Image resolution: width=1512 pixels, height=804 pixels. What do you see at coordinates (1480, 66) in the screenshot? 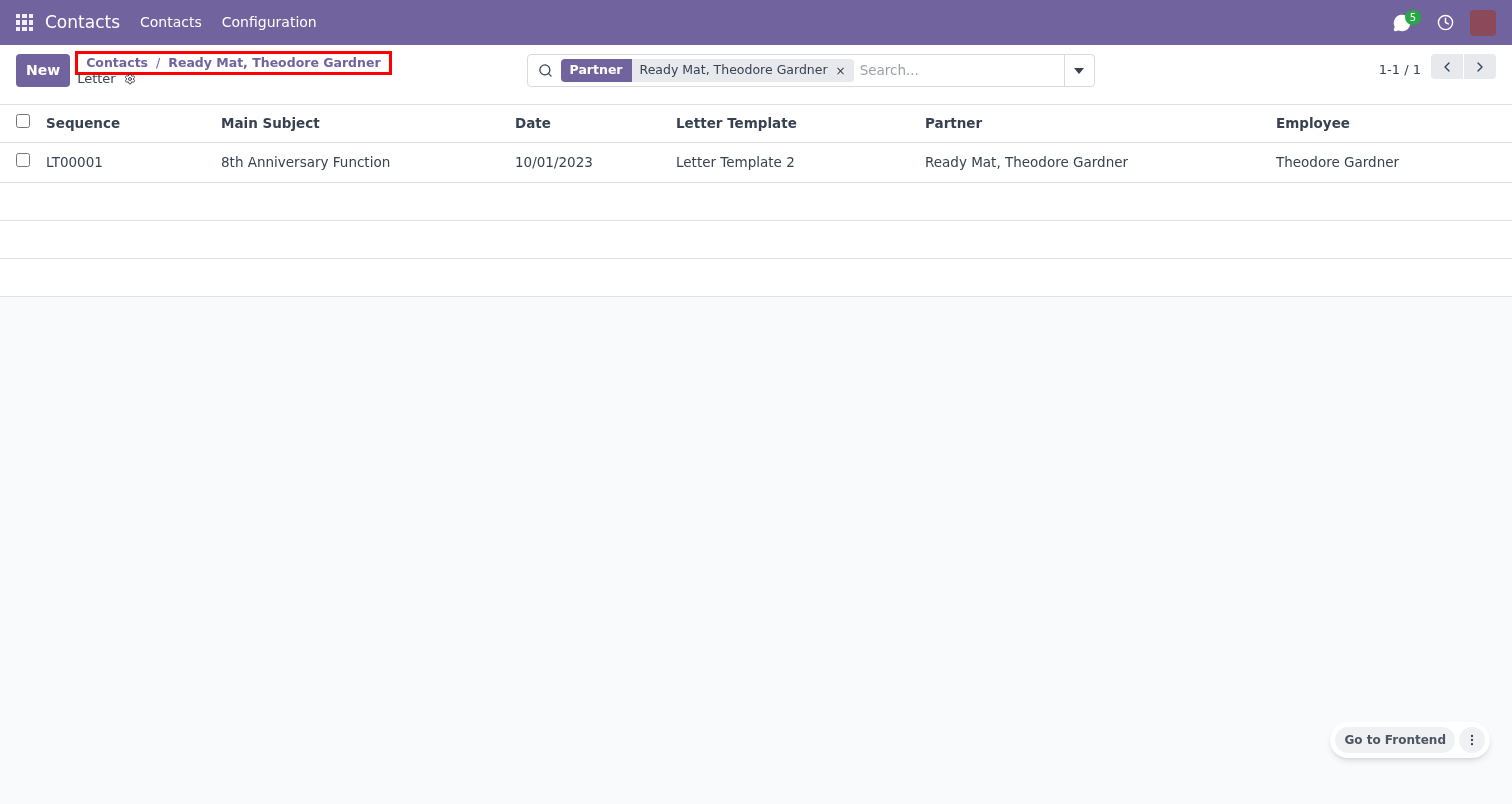
I see `next-button` at bounding box center [1480, 66].